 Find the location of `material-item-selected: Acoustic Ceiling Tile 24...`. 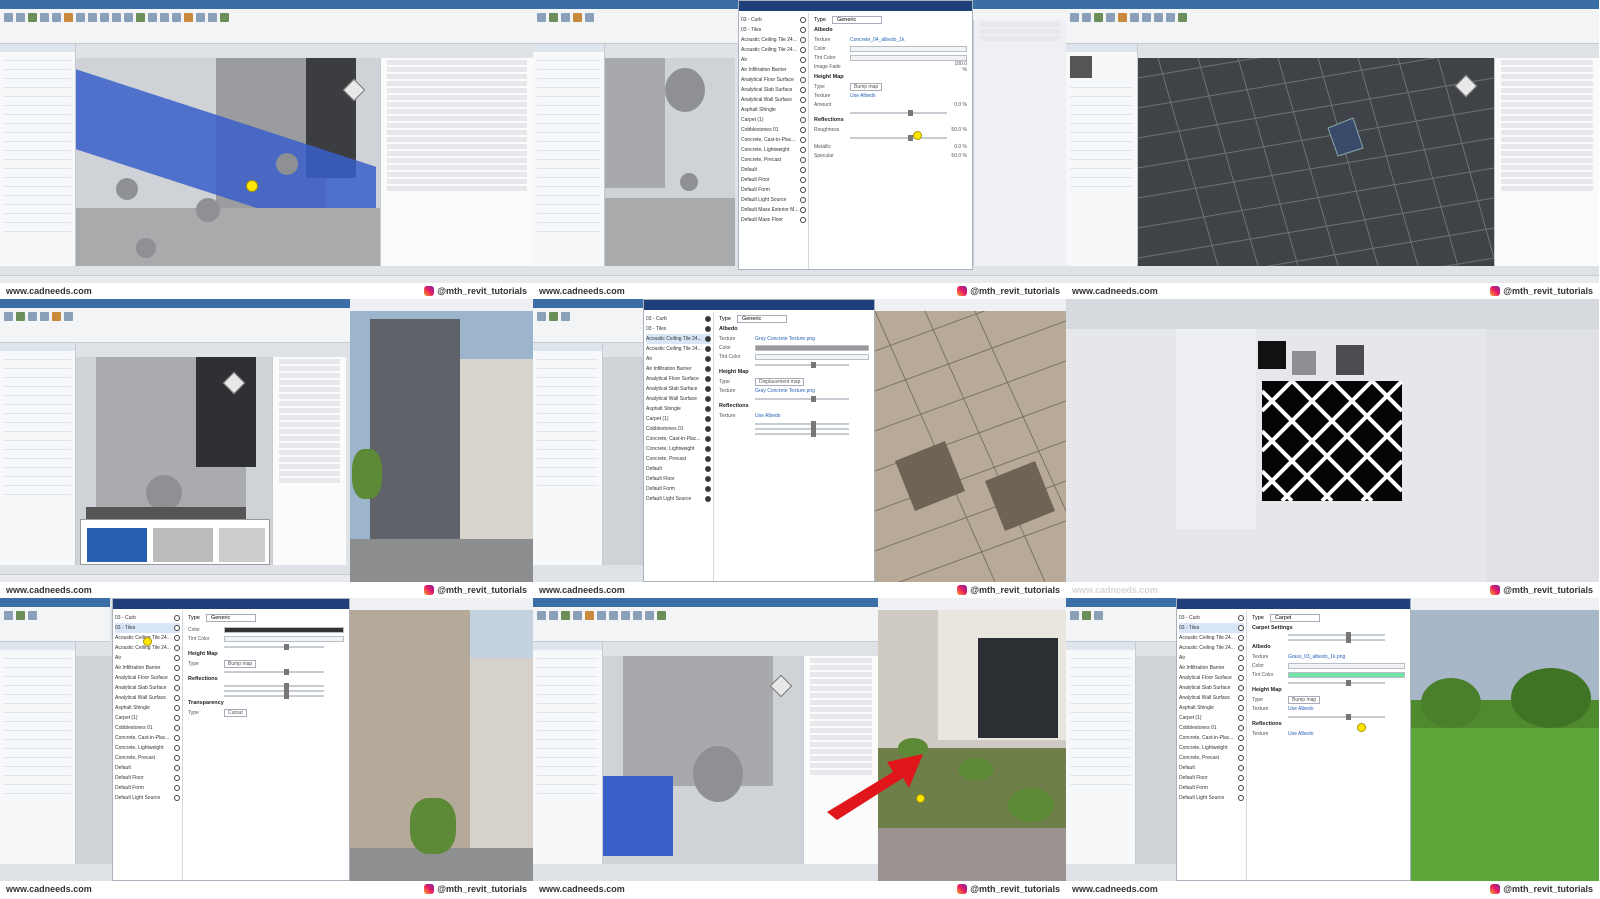

material-item-selected: Acoustic Ceiling Tile 24... is located at coordinates (678, 339).